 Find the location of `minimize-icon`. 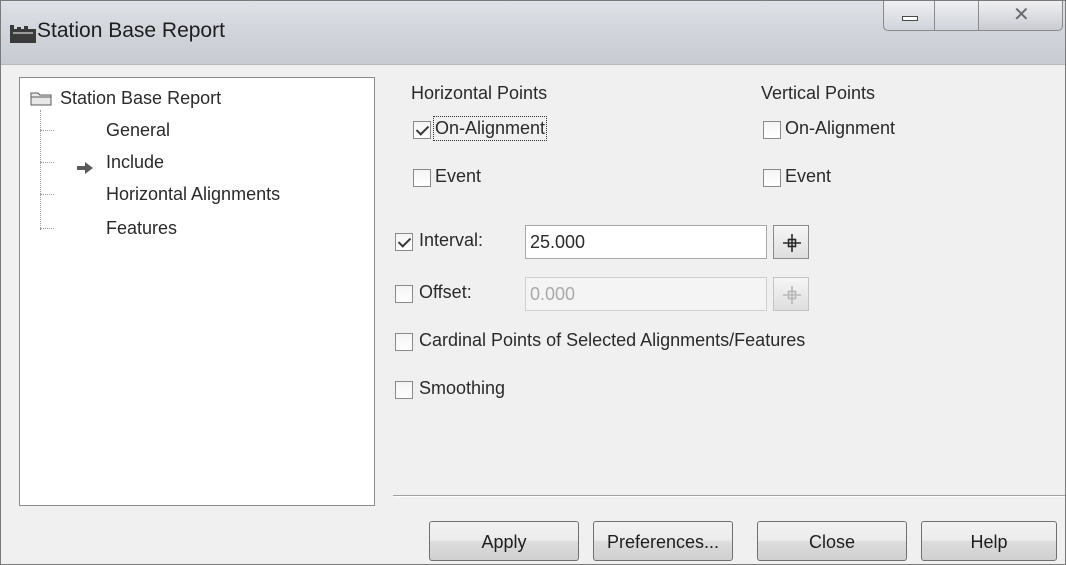

minimize-icon is located at coordinates (910, 18).